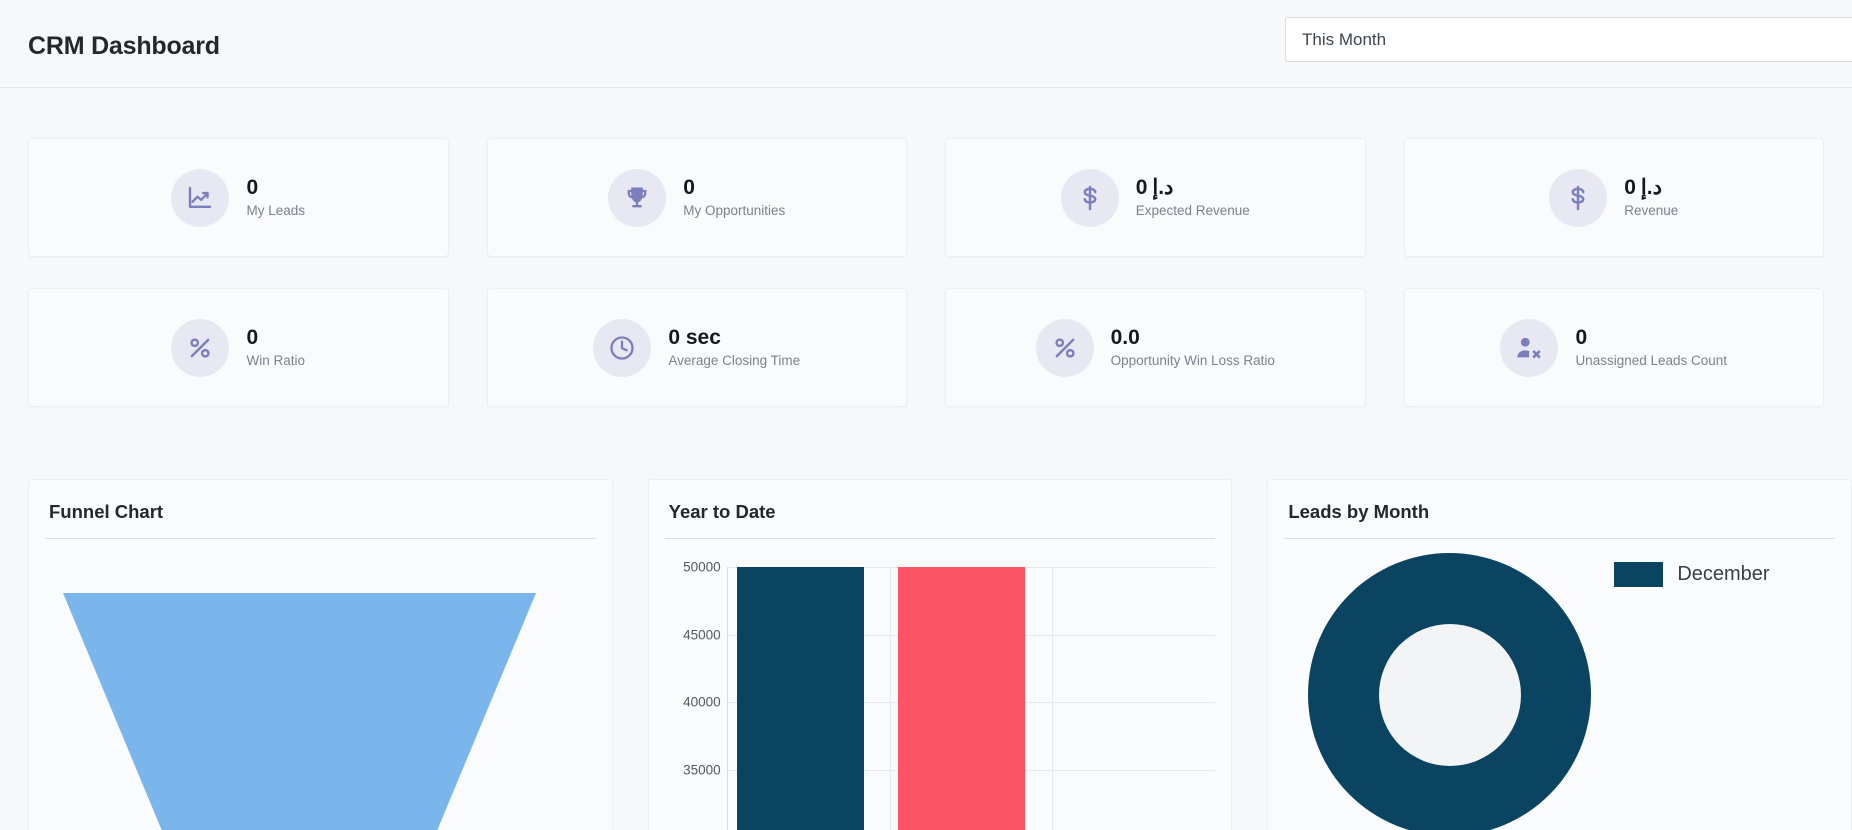  Describe the element at coordinates (696, 197) in the screenshot. I see `kpi-card-my-opportunities: 0 My Opportunities` at that location.